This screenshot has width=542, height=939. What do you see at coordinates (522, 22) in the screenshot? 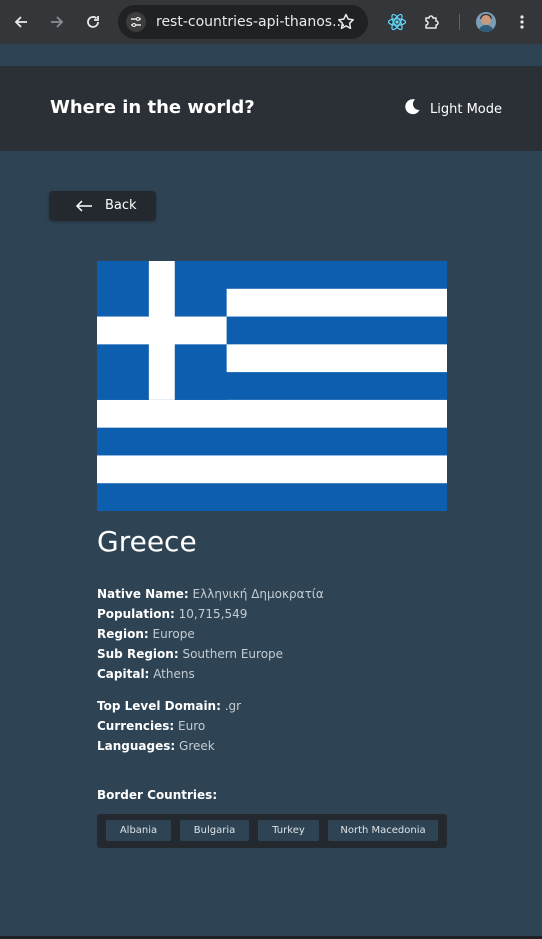
I see `more-menu-icon` at bounding box center [522, 22].